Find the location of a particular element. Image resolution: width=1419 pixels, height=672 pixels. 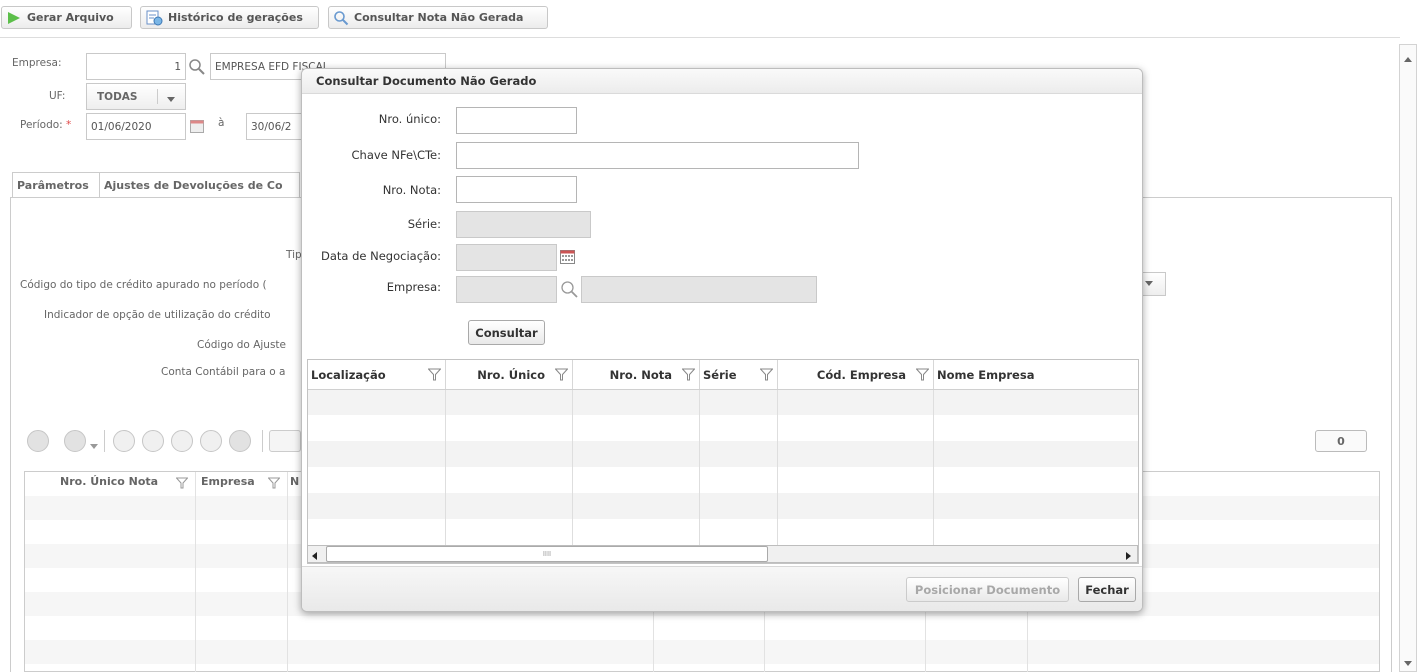

data-negociacao-input is located at coordinates (506, 257).